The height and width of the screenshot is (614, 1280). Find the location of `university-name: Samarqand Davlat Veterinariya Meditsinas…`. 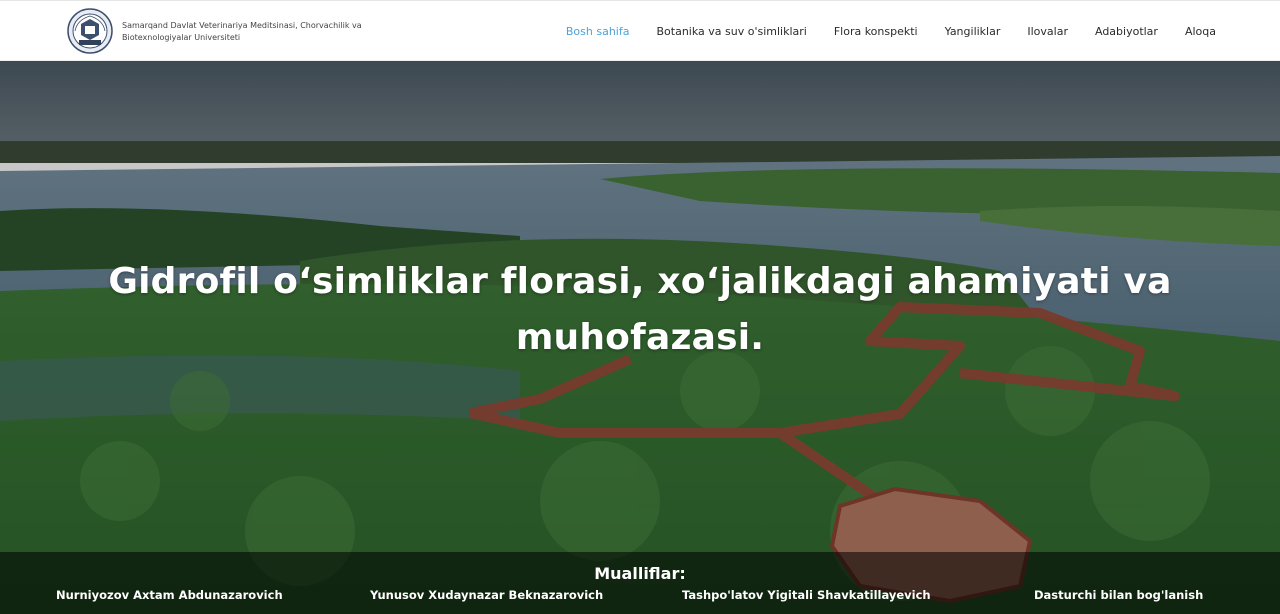

university-name: Samarqand Davlat Veterinariya Meditsinas… is located at coordinates (242, 31).